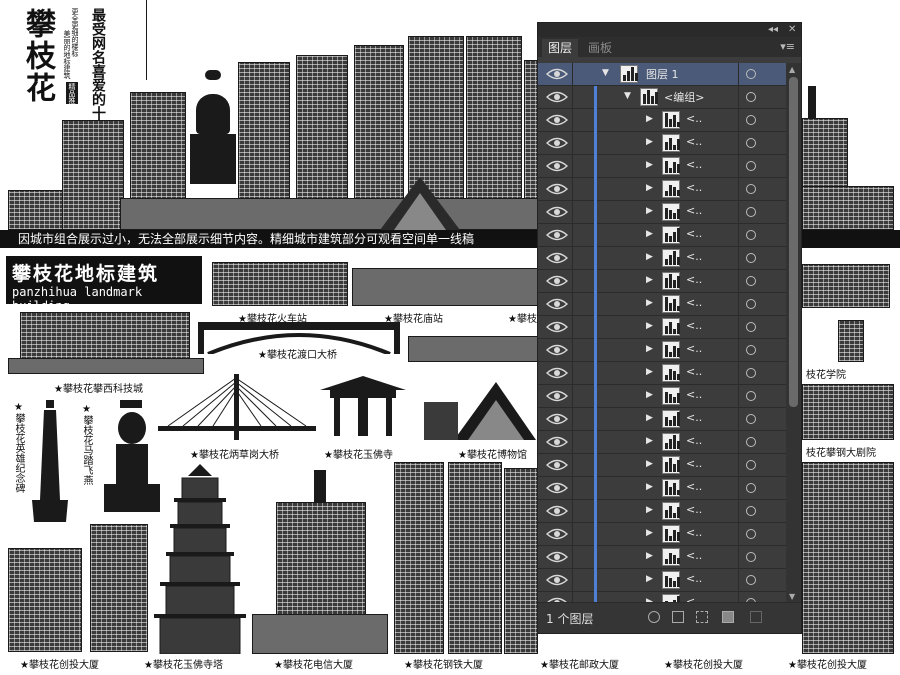  Describe the element at coordinates (662, 97) in the screenshot. I see `group-row: ▼ <编组>` at that location.